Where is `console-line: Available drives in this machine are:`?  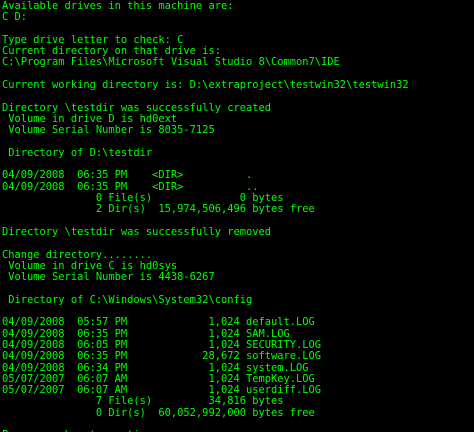
console-line: Available drives in this machine are: is located at coordinates (118, 6).